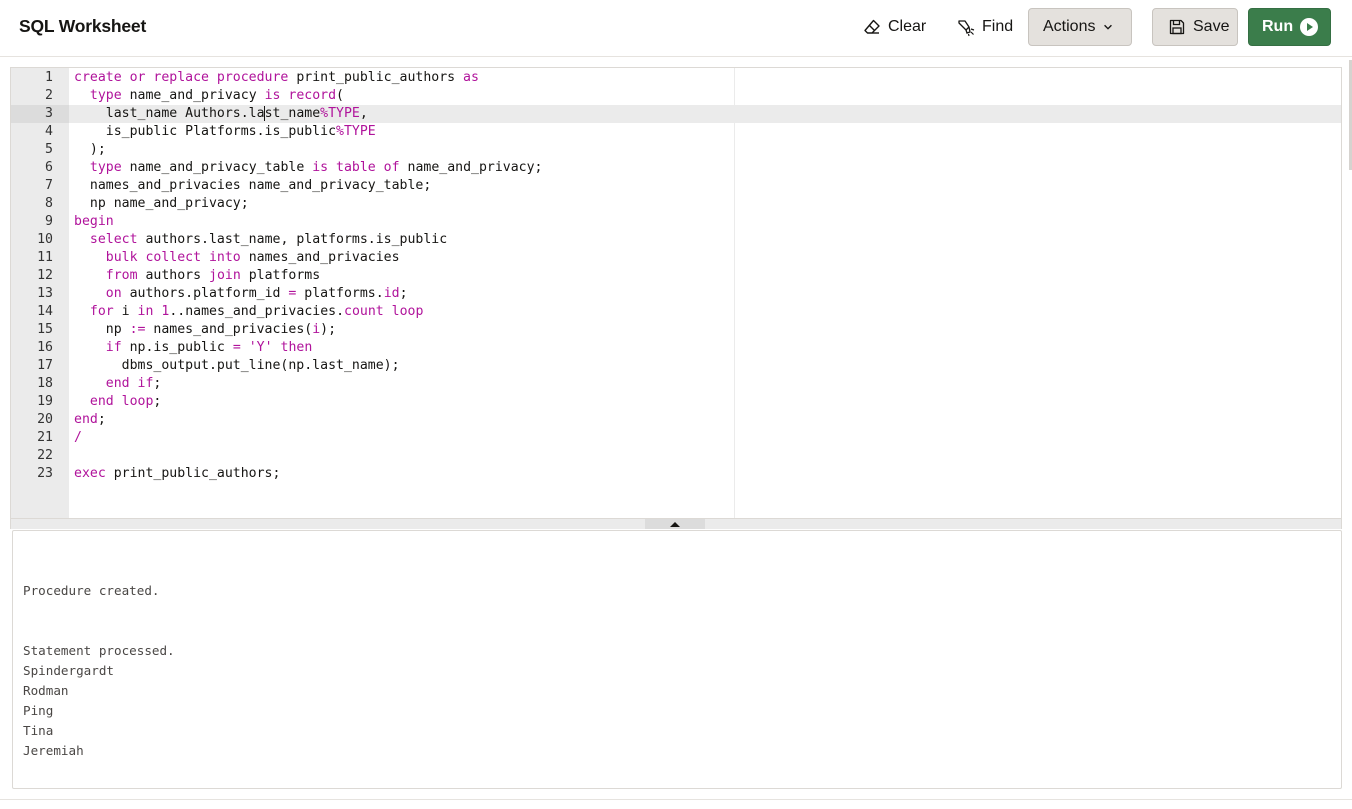 The image size is (1352, 809). What do you see at coordinates (86, 419) in the screenshot?
I see `keyword-token: end` at bounding box center [86, 419].